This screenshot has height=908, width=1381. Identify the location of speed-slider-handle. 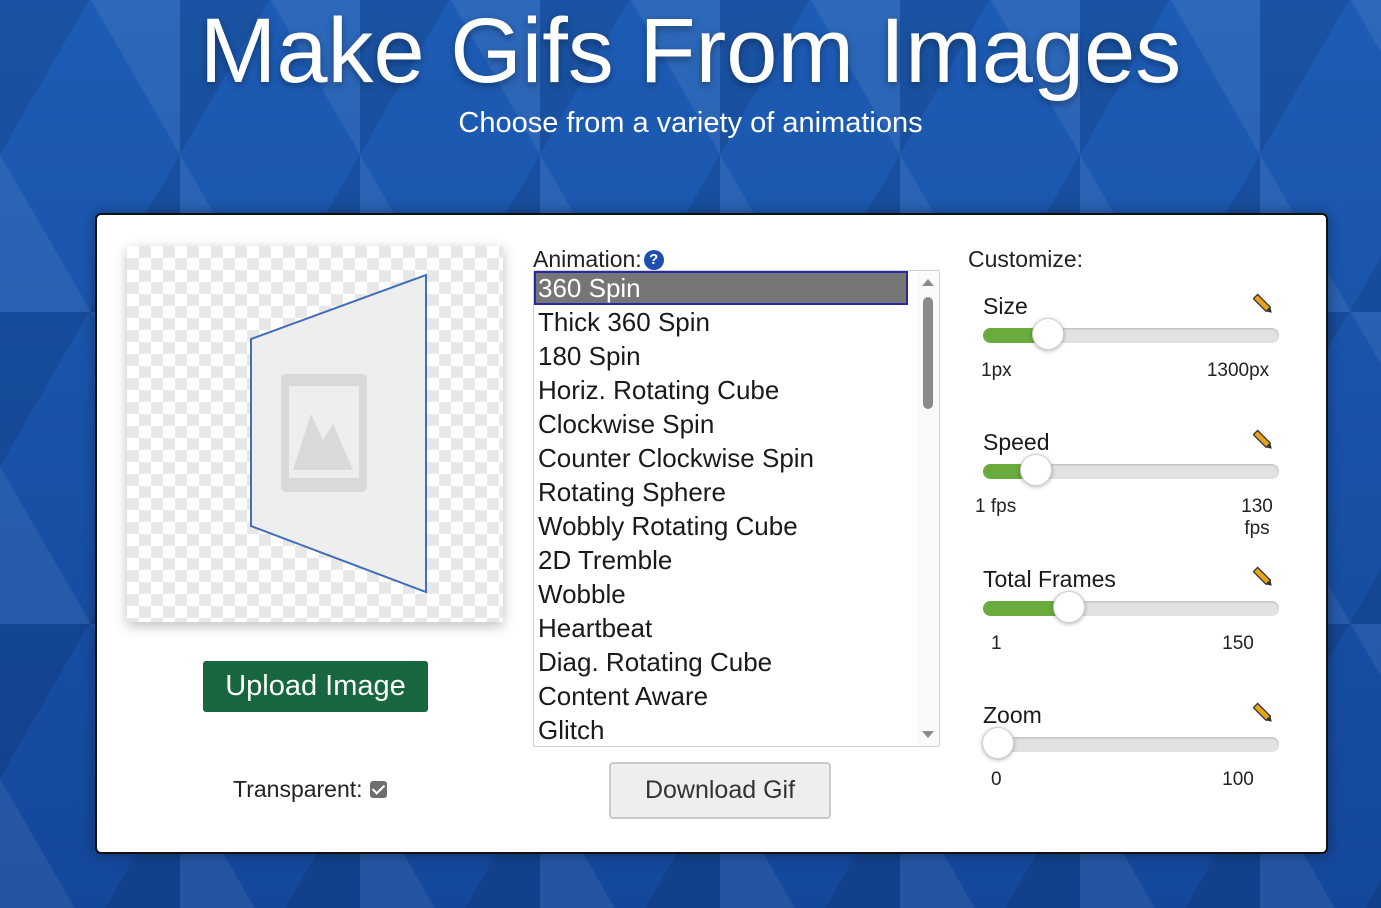
(1036, 470).